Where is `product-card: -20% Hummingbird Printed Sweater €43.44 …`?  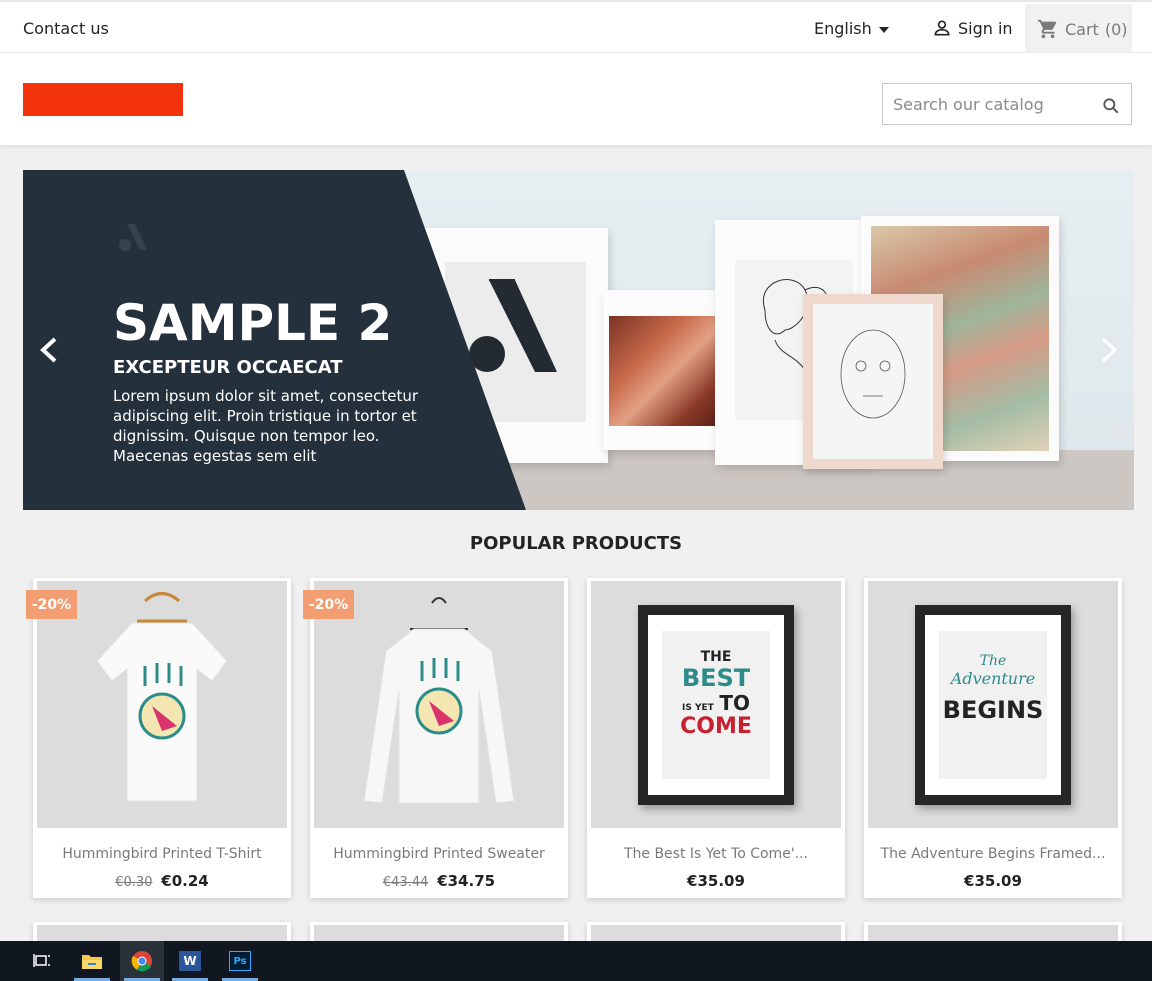
product-card: -20% Hummingbird Printed Sweater €43.44 … is located at coordinates (435, 738).